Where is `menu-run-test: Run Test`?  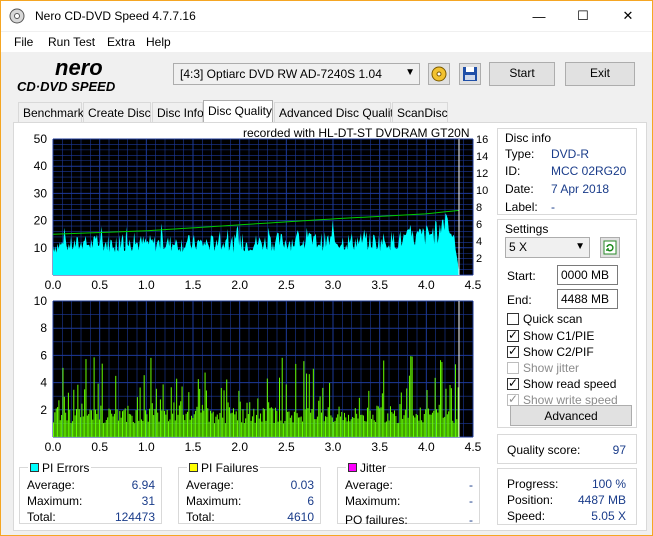
menu-run-test: Run Test is located at coordinates (71, 42).